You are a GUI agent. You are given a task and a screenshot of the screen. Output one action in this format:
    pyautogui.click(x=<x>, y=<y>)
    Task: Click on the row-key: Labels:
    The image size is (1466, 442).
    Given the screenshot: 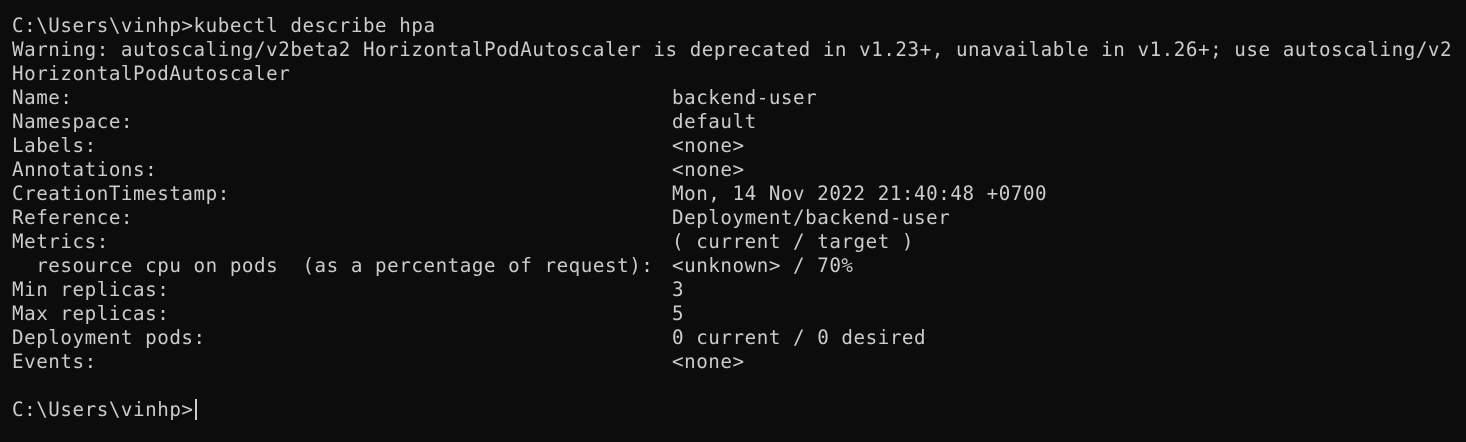 What is the action you would take?
    pyautogui.click(x=54, y=145)
    